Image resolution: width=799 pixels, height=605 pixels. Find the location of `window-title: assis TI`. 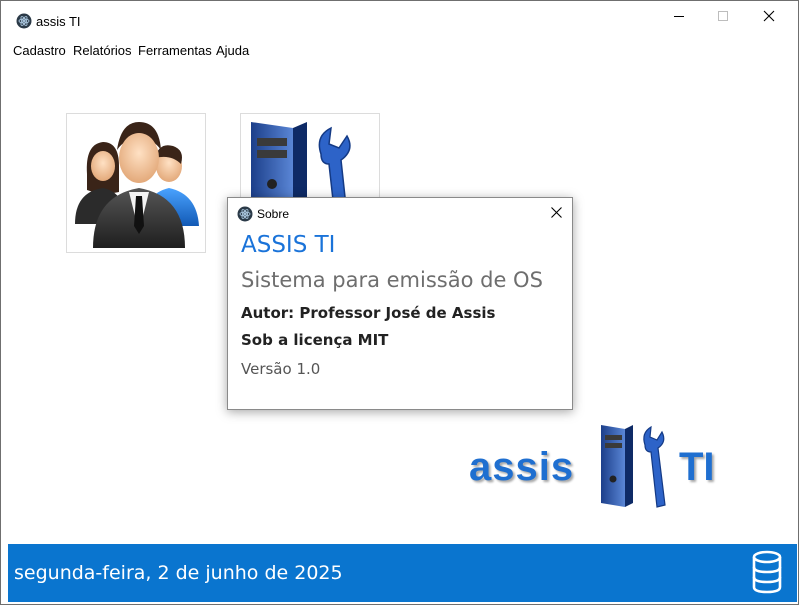

window-title: assis TI is located at coordinates (58, 21).